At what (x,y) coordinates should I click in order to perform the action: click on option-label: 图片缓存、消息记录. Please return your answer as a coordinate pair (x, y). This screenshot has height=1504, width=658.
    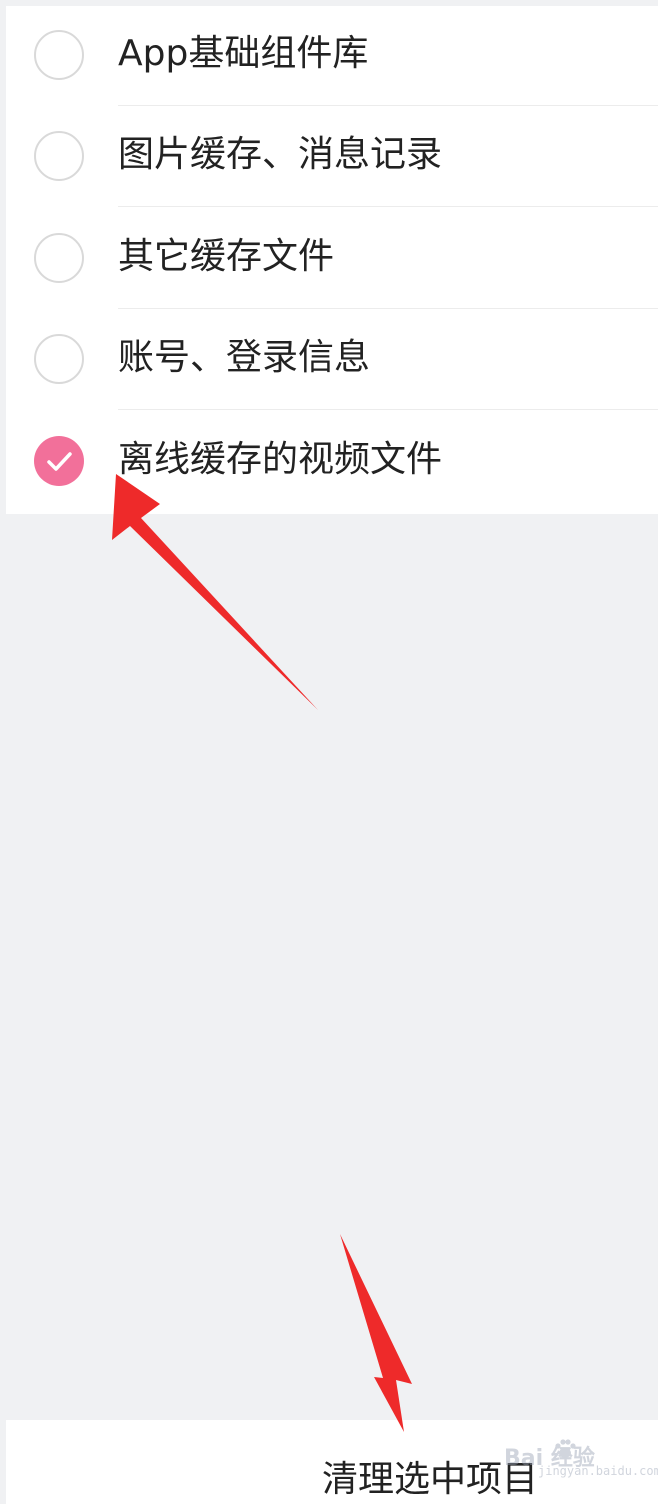
    Looking at the image, I should click on (280, 154).